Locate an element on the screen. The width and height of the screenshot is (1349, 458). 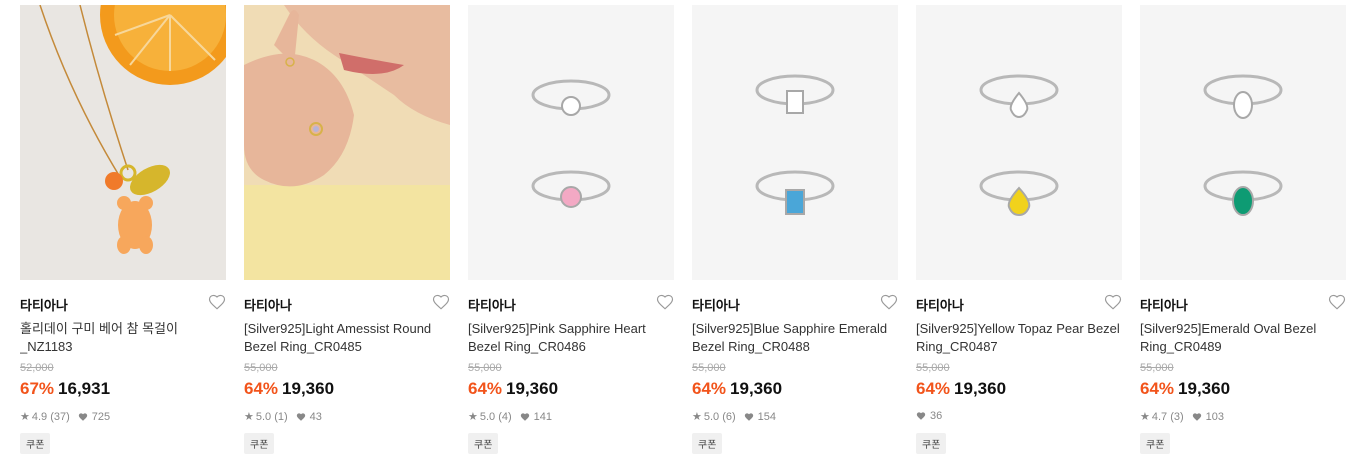
like-count: 141 is located at coordinates (536, 417).